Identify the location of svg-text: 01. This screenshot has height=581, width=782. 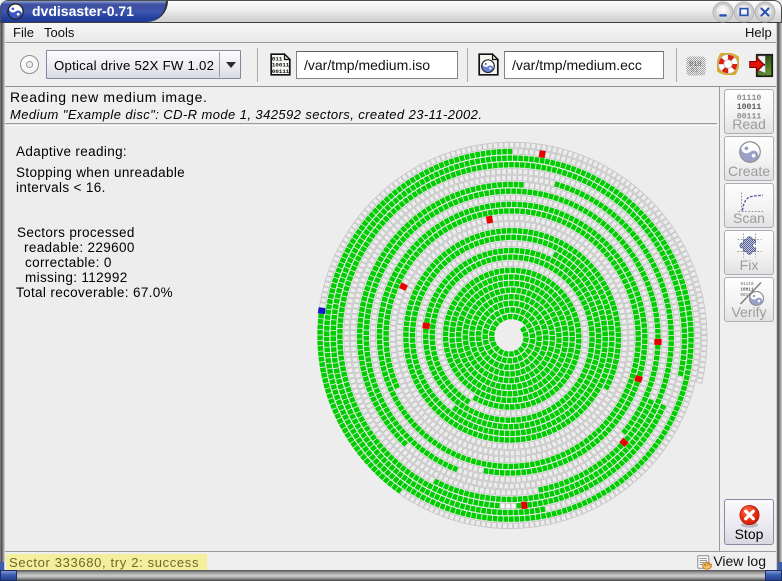
(695, 70).